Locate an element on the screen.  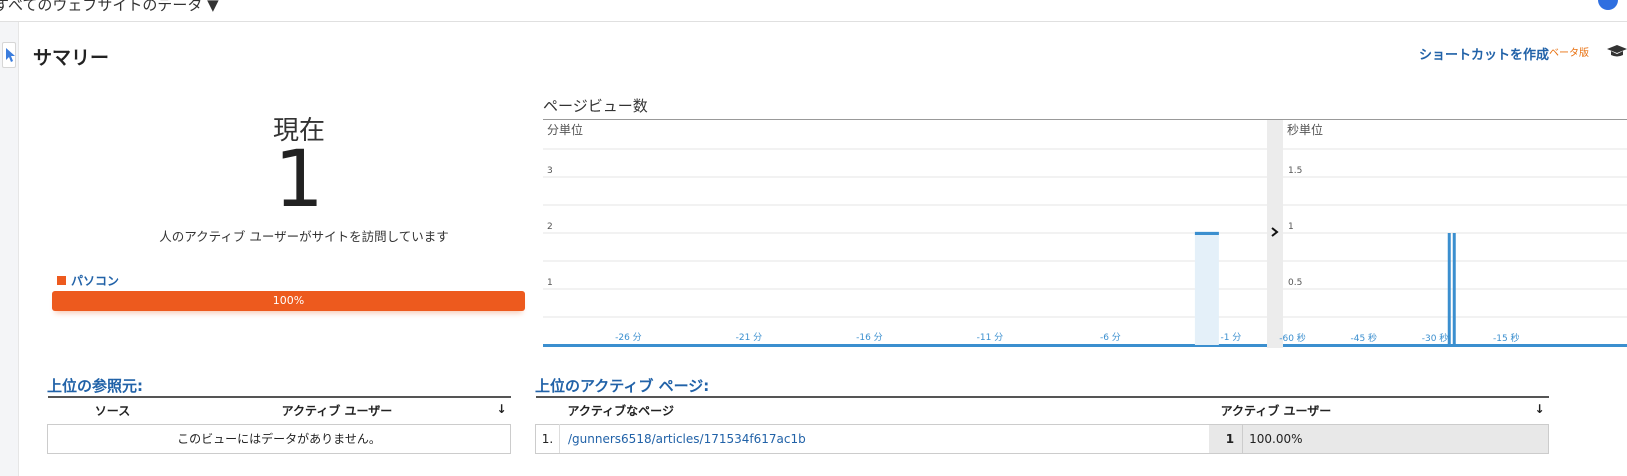
top-active-pages-title: 上位のアクティブ ページ: is located at coordinates (622, 386).